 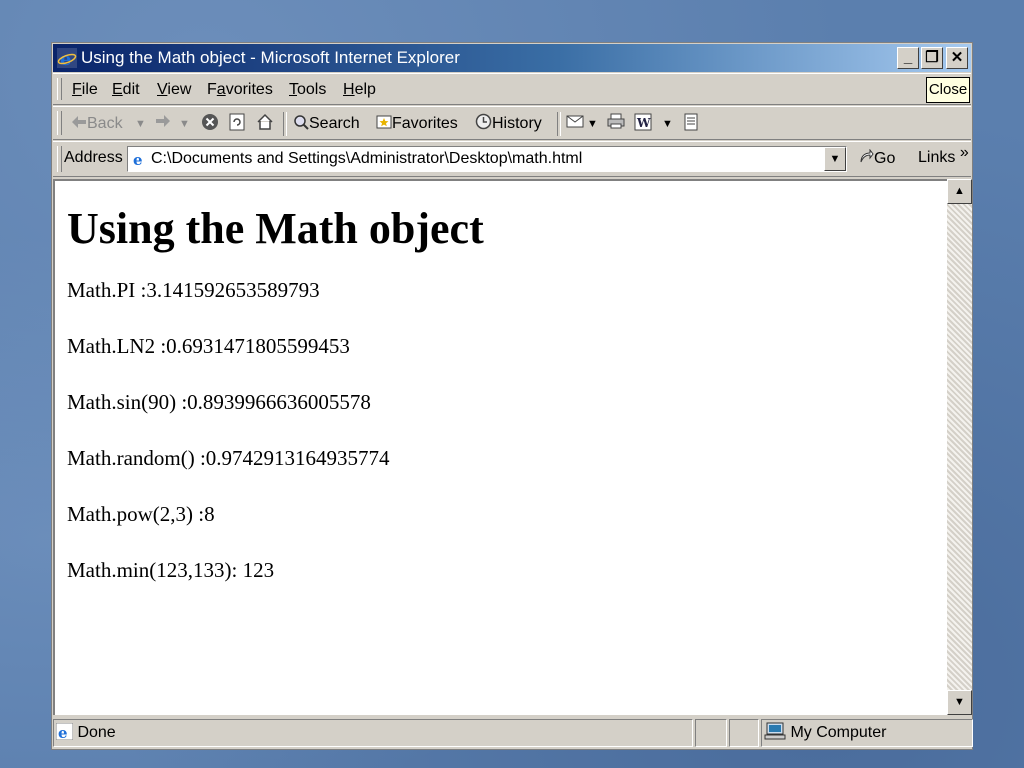 I want to click on menu-edit: Edit, so click(x=126, y=90).